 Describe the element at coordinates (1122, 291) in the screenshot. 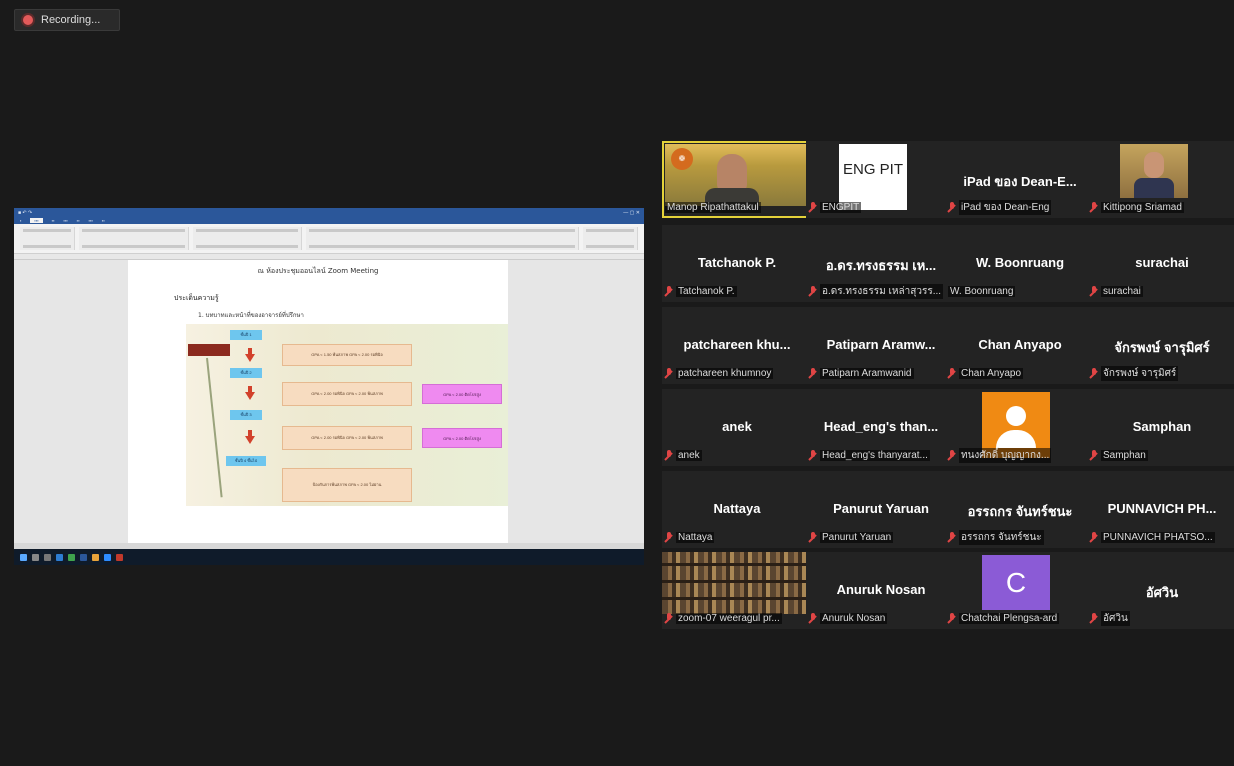

I see `participant-name-label: surachai` at that location.